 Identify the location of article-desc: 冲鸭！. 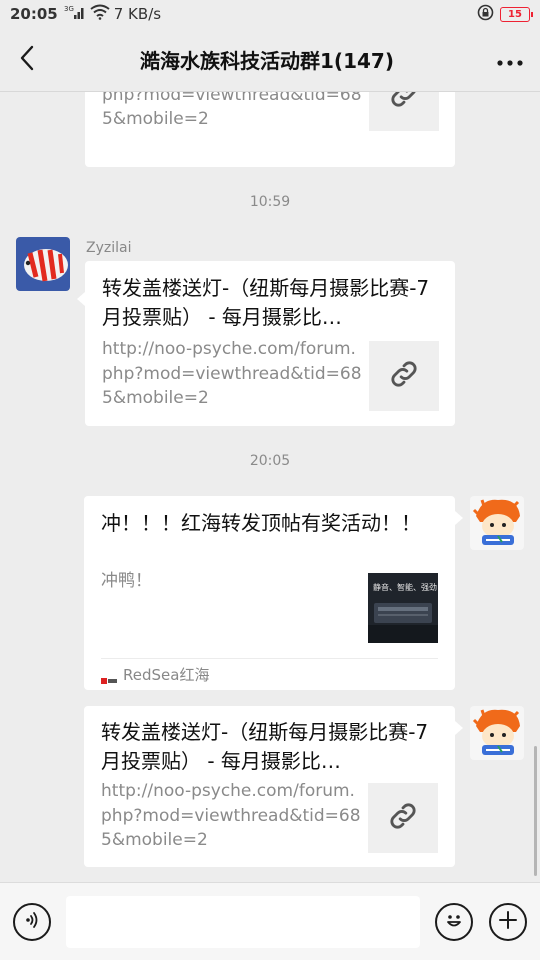
(126, 581).